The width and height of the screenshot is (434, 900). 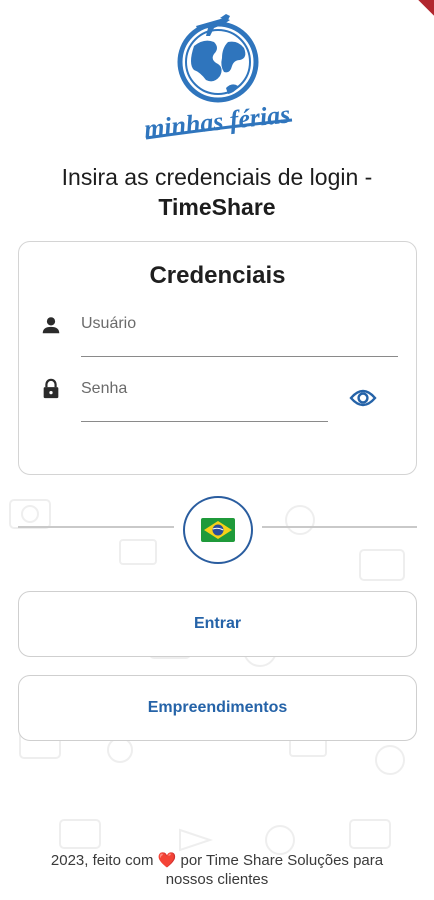 I want to click on person-icon, so click(x=51, y=325).